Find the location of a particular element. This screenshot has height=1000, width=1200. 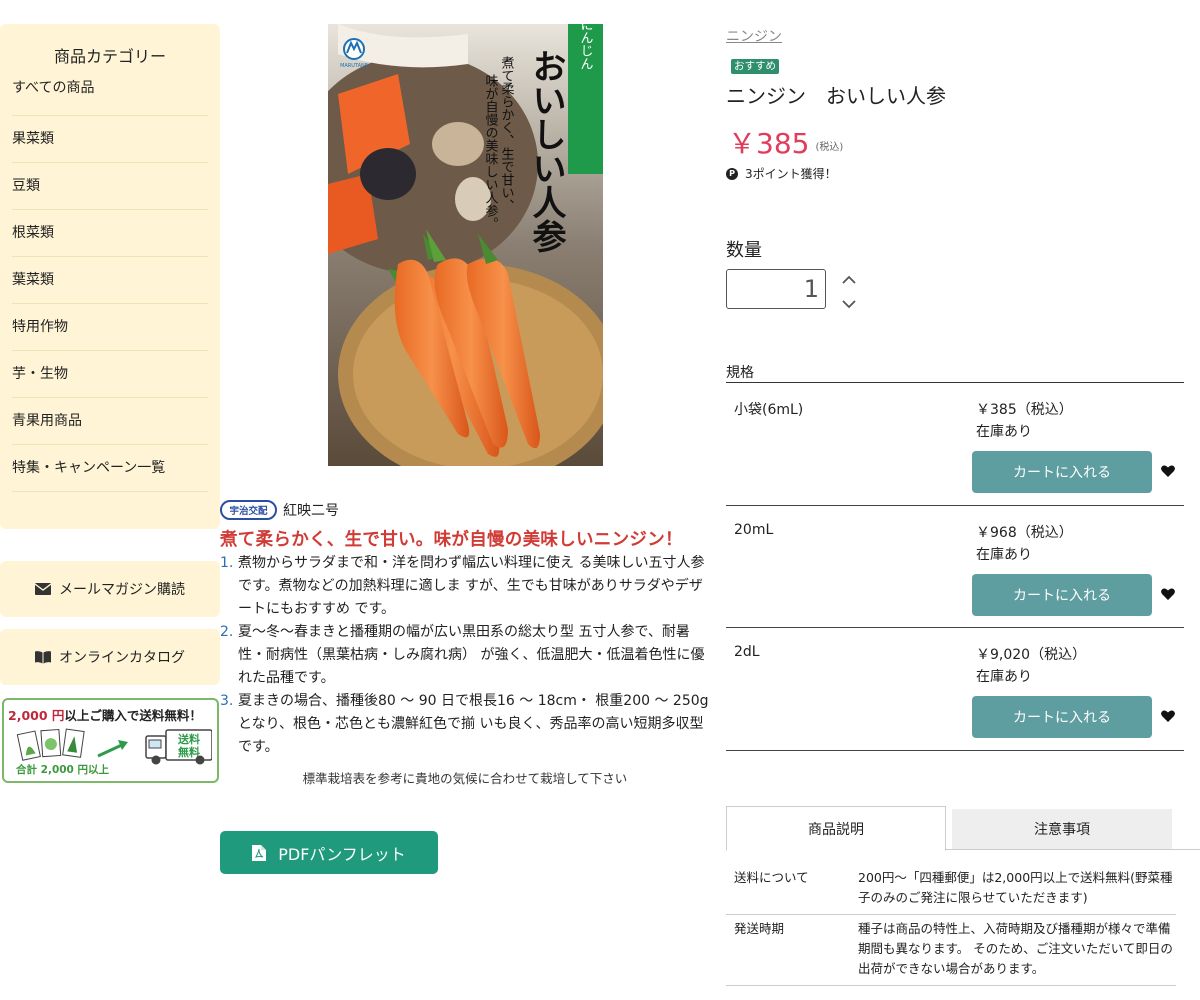

spec-row: 小袋(6mL) ￥385（税込） 在庫あり カートに入れる is located at coordinates (955, 444).